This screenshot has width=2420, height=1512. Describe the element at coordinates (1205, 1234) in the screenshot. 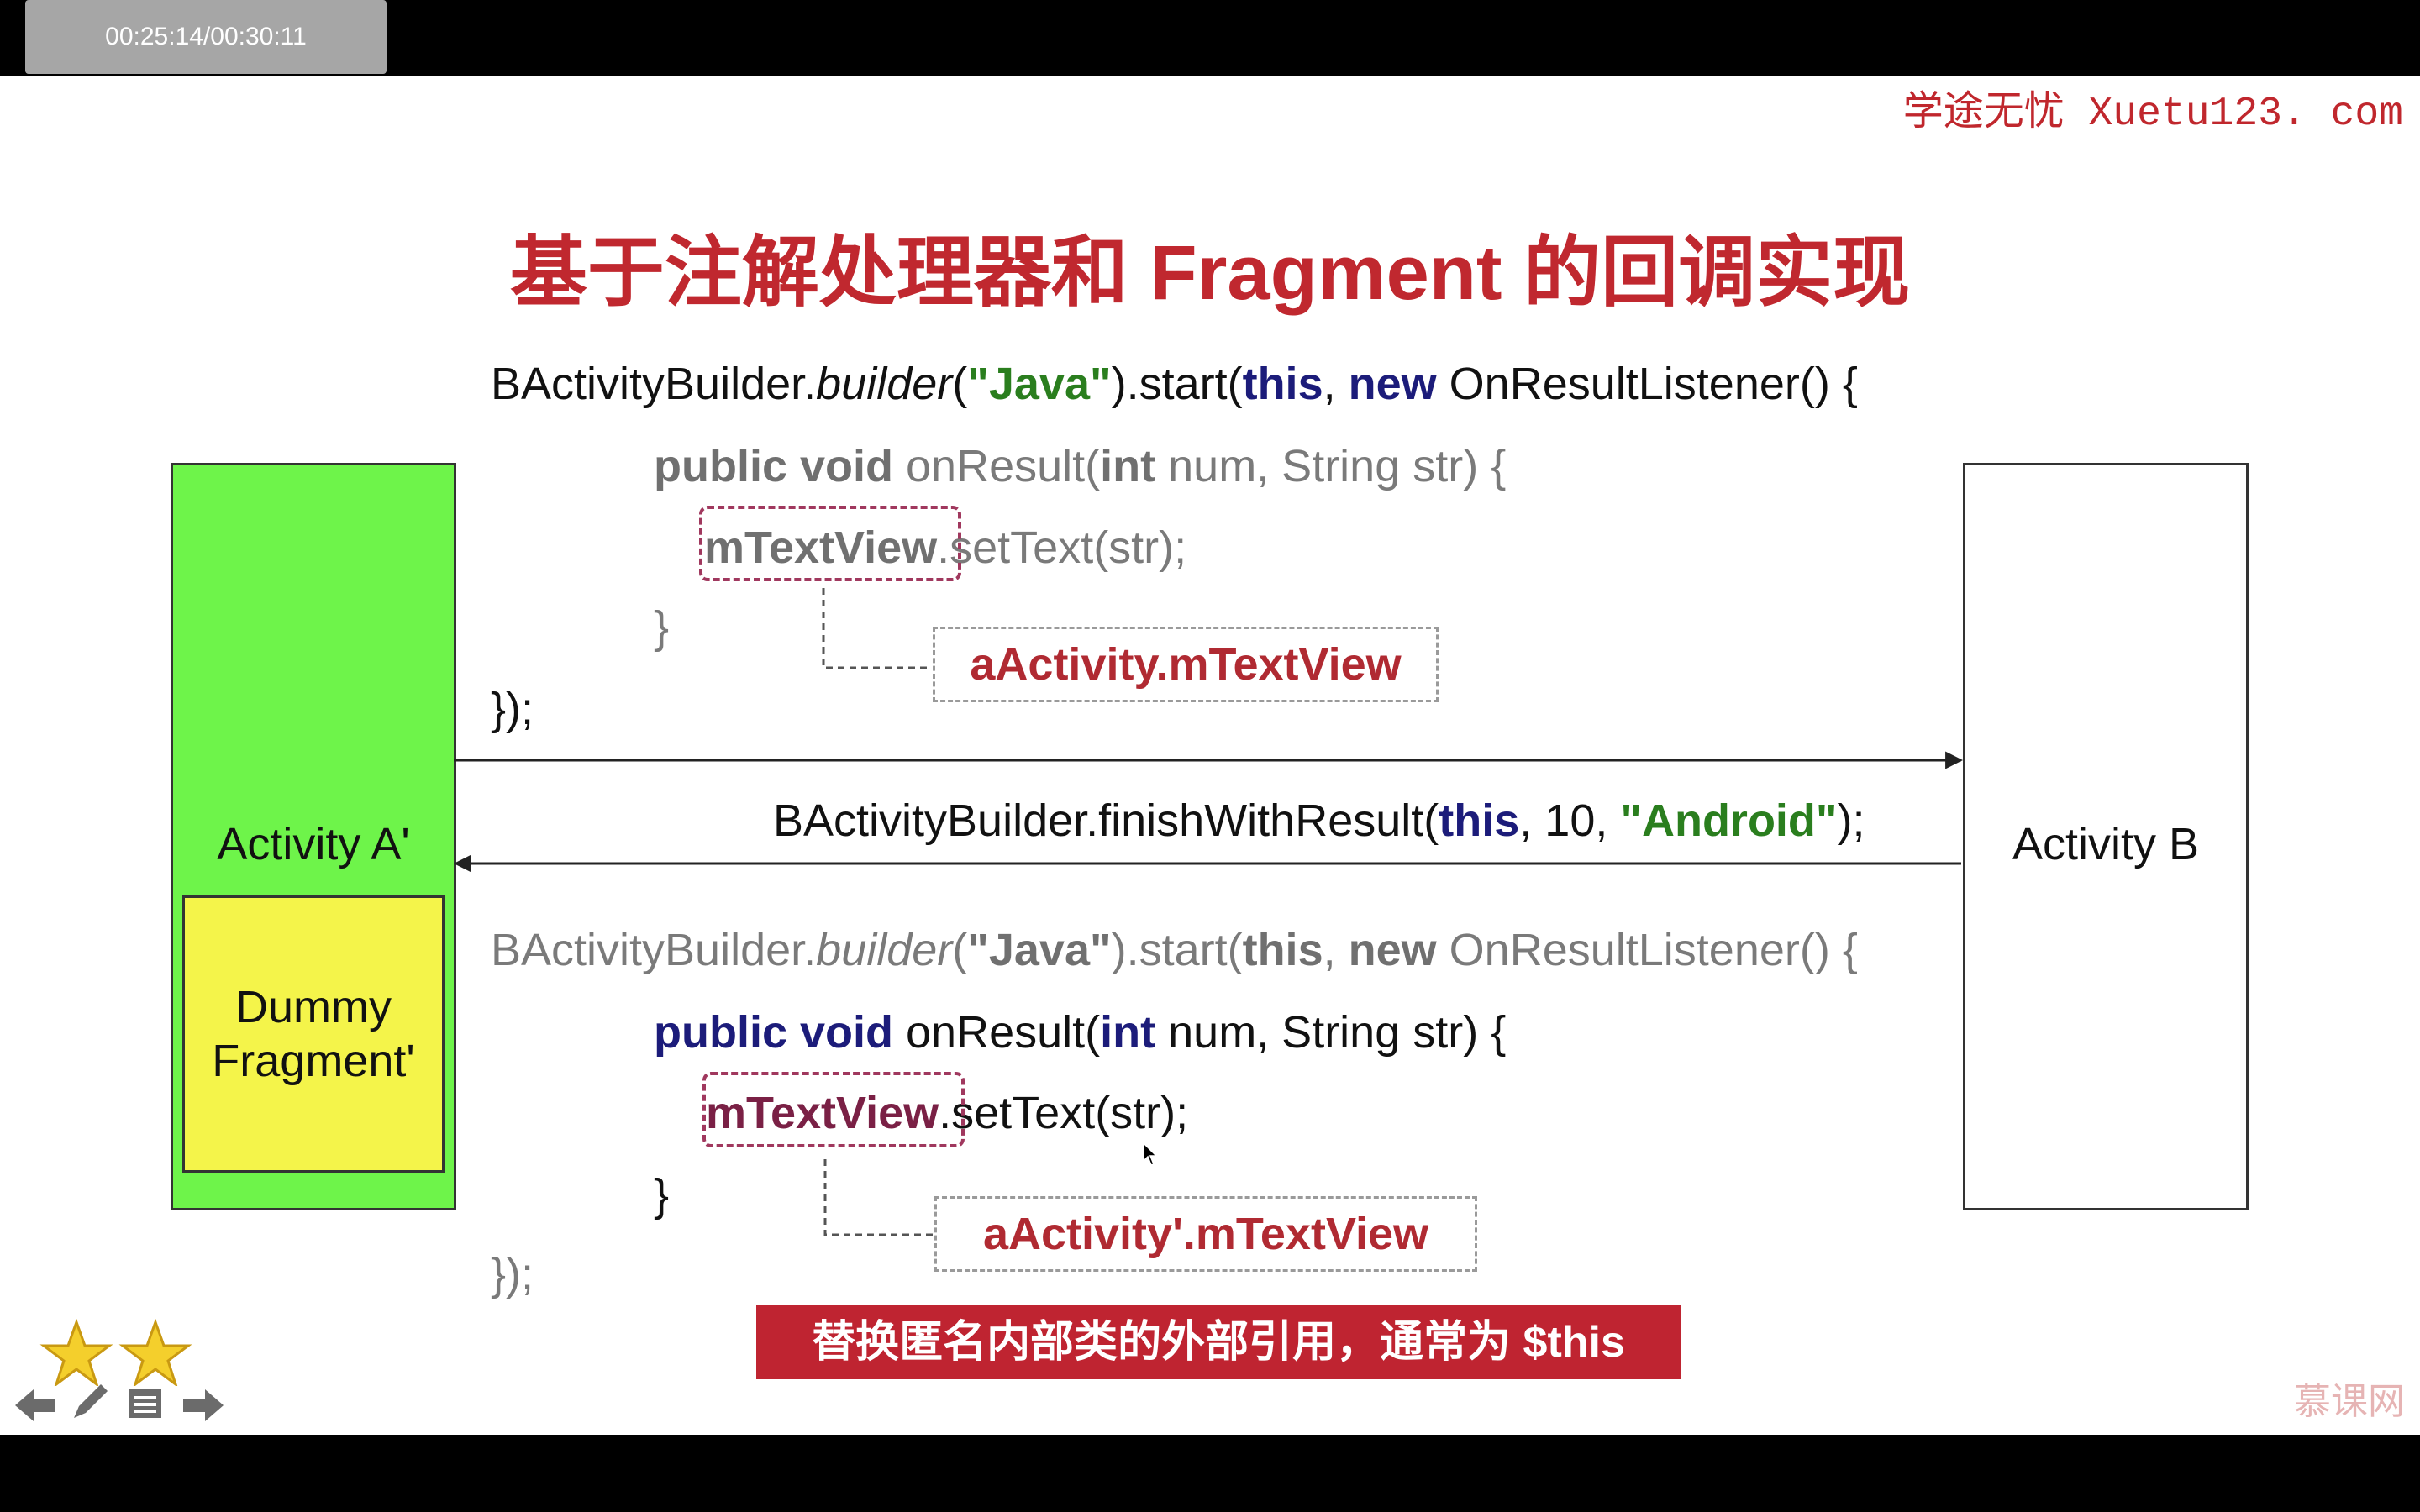

I see `bottom-annotation: aActivity'.mTextView` at that location.